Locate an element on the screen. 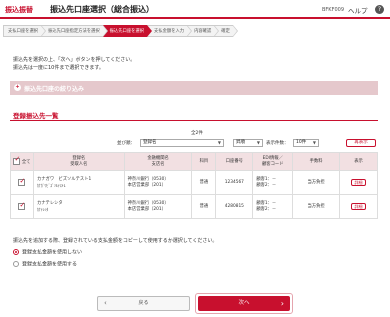 Image resolution: width=390 pixels, height=317 pixels. step-enter-amount: 支払金額を入力 is located at coordinates (170, 31).